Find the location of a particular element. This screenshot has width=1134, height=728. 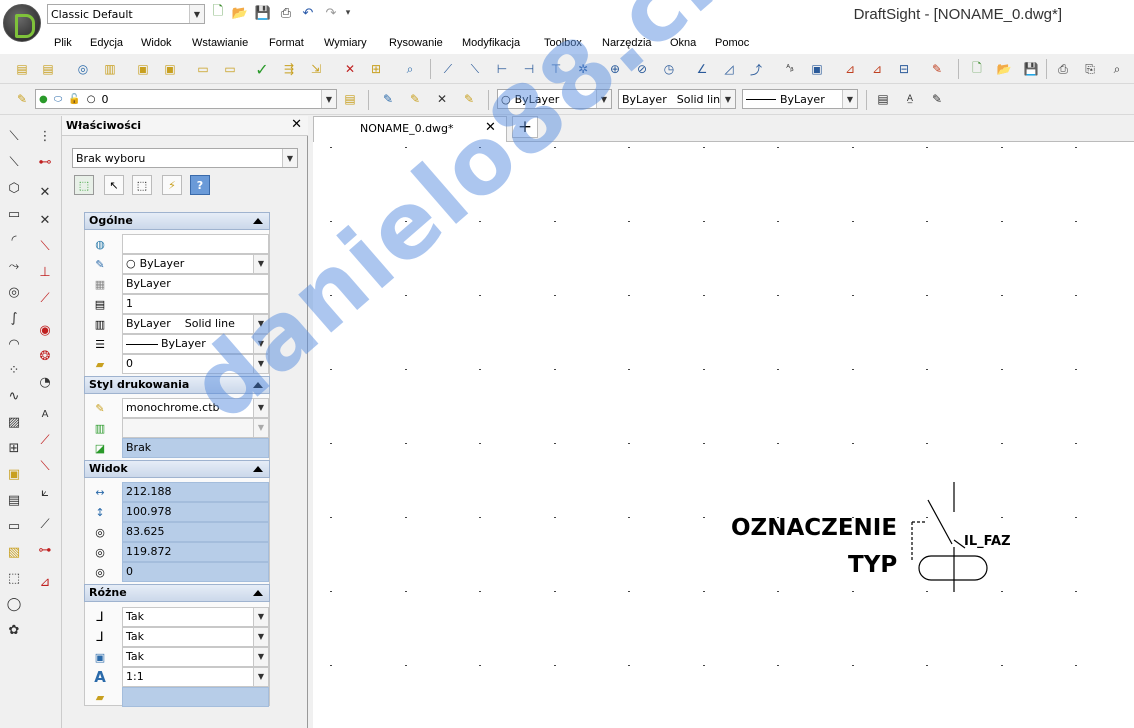

toggle-pickadd-icon: ⚡ is located at coordinates (172, 185).